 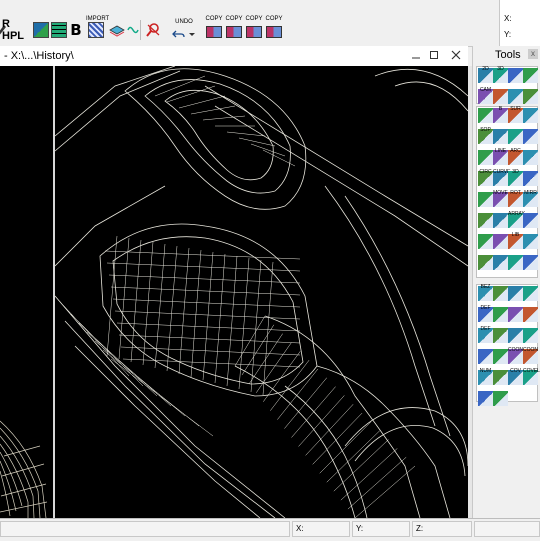 I want to click on copy-label-2: COPY, so click(x=234, y=19).